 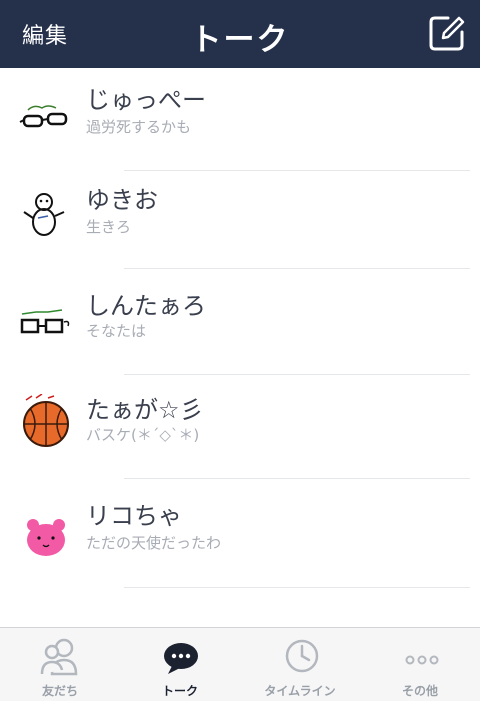 I want to click on chat-name: じゅっぺー, so click(x=146, y=100).